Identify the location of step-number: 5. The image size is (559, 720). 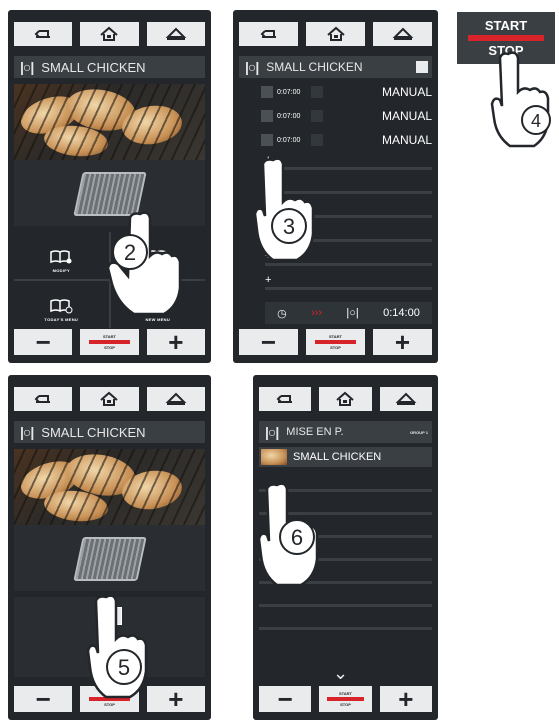
(124, 667).